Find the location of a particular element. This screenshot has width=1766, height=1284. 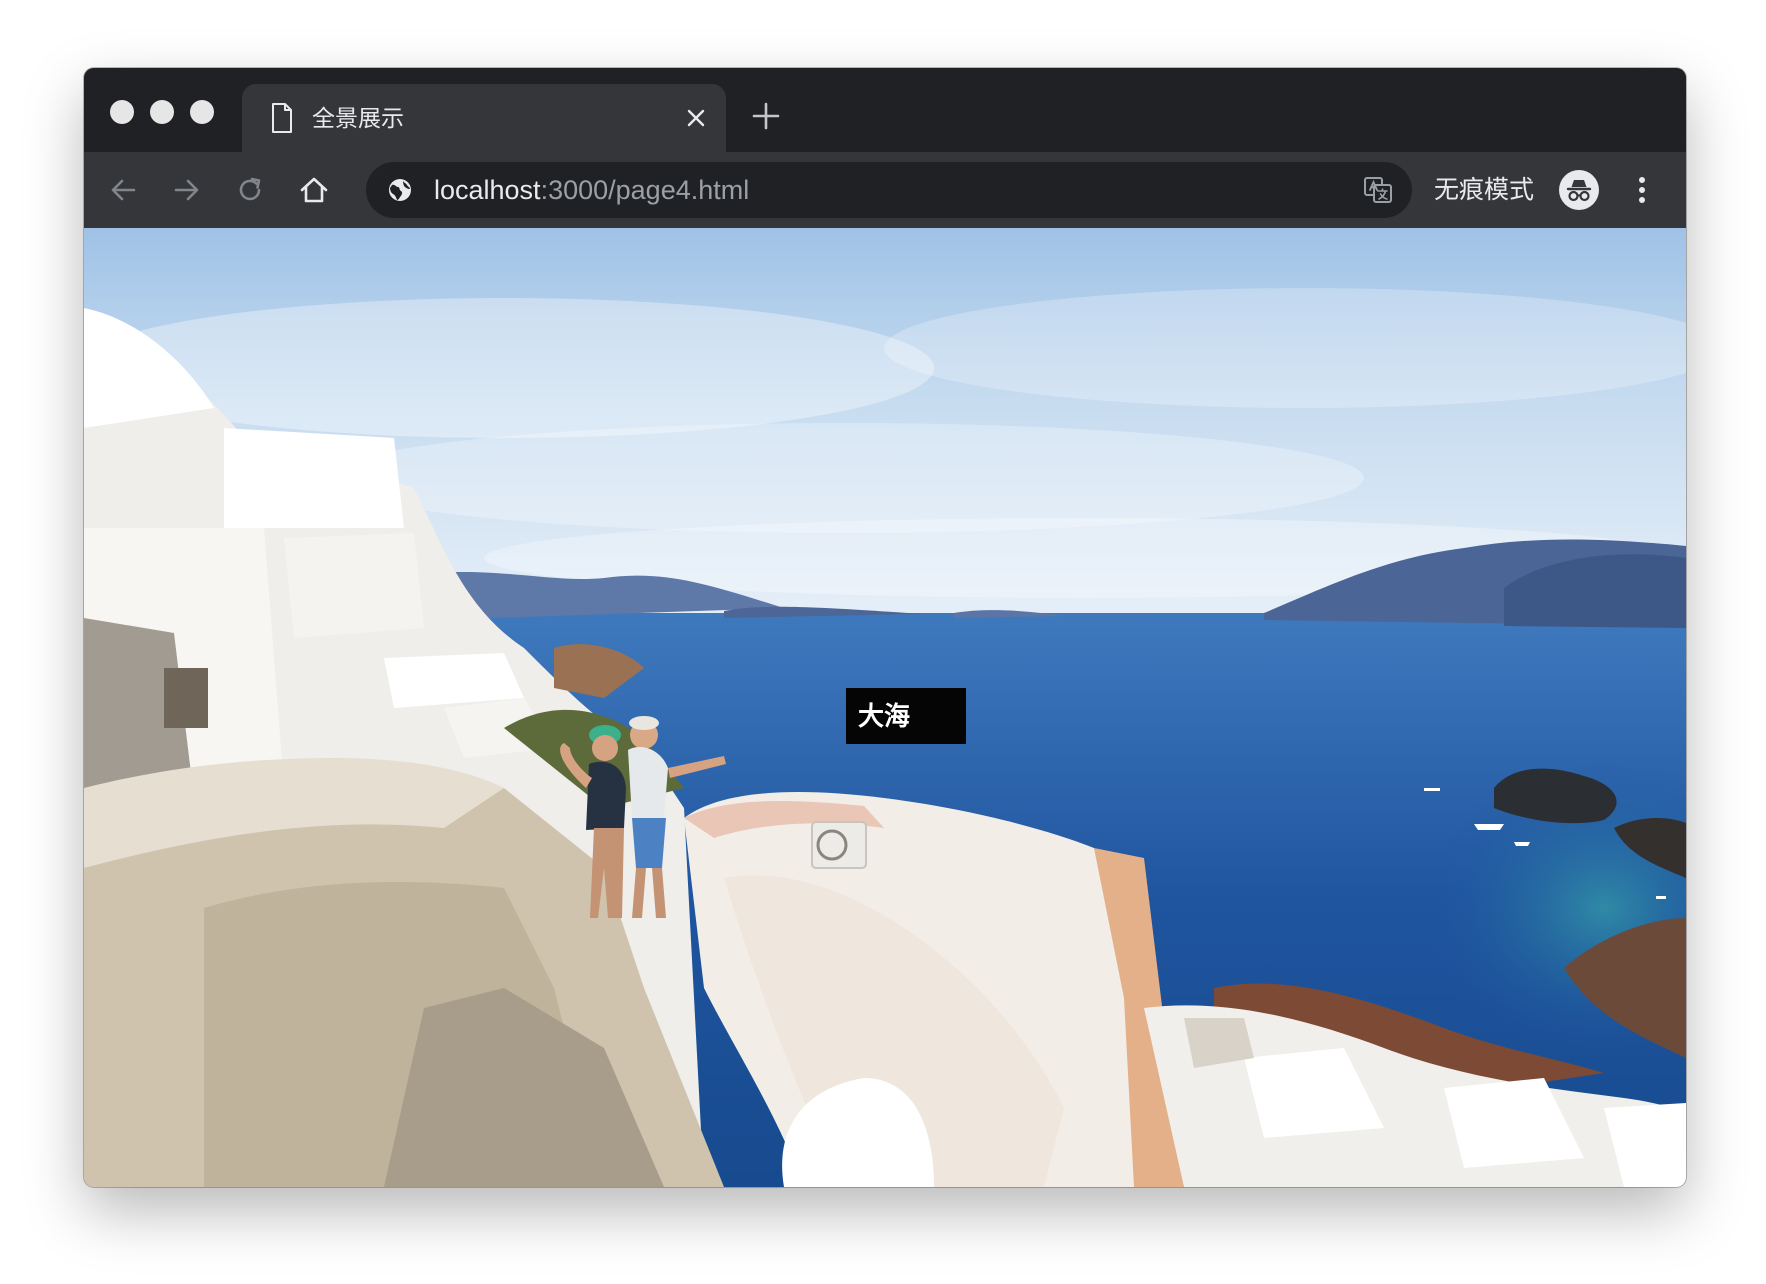

reload-icon is located at coordinates (250, 190).